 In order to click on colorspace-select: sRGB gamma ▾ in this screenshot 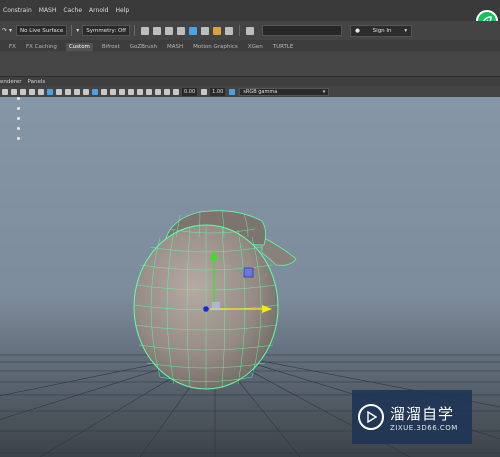, I will do `click(284, 91)`.